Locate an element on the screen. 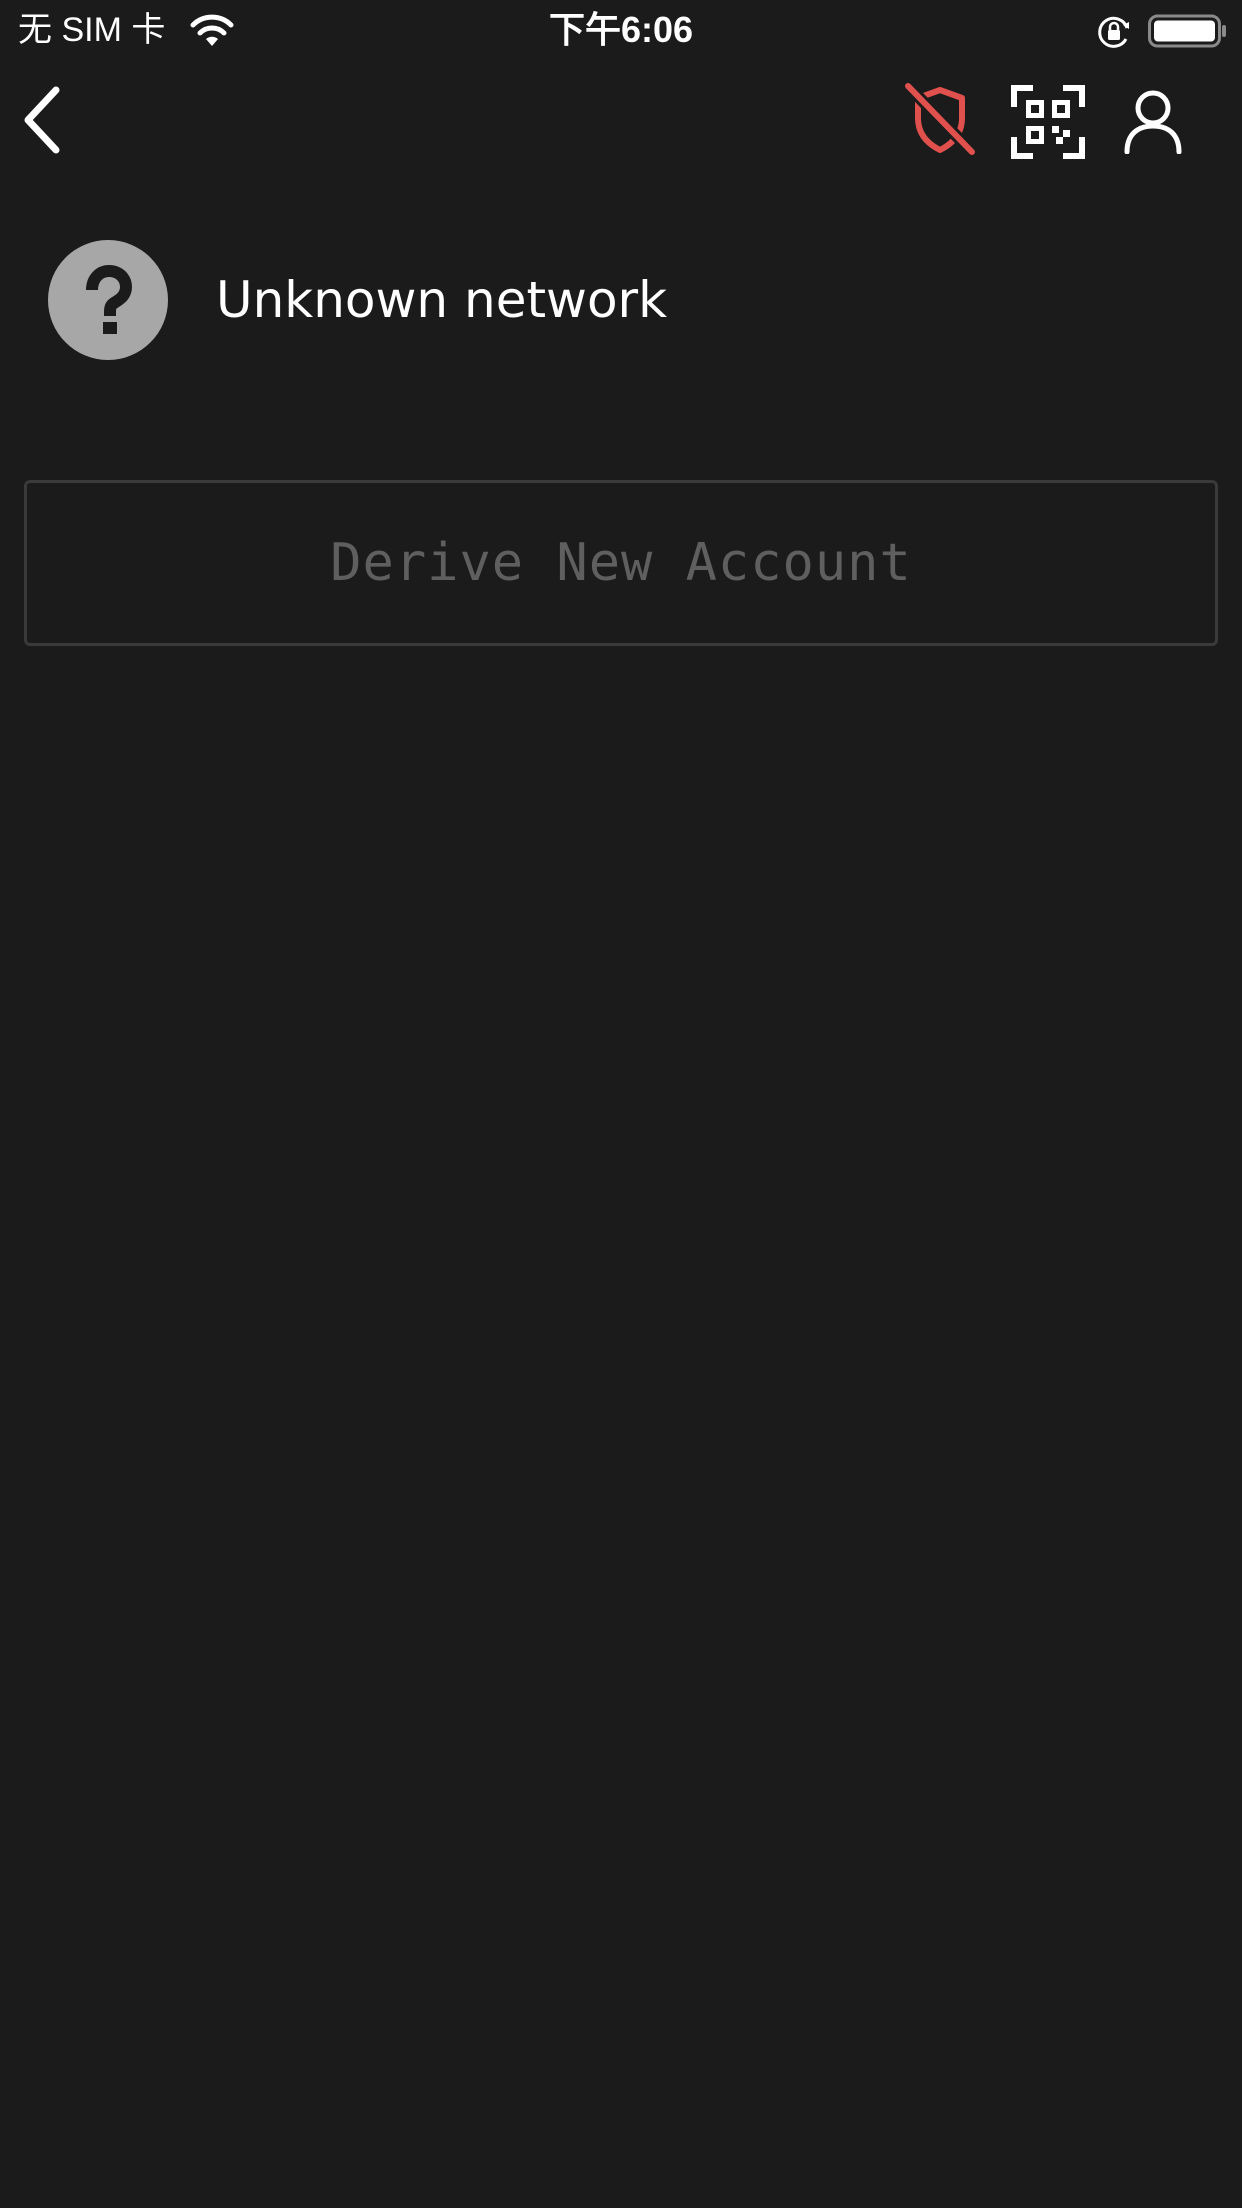  question-mark-icon is located at coordinates (109, 299).